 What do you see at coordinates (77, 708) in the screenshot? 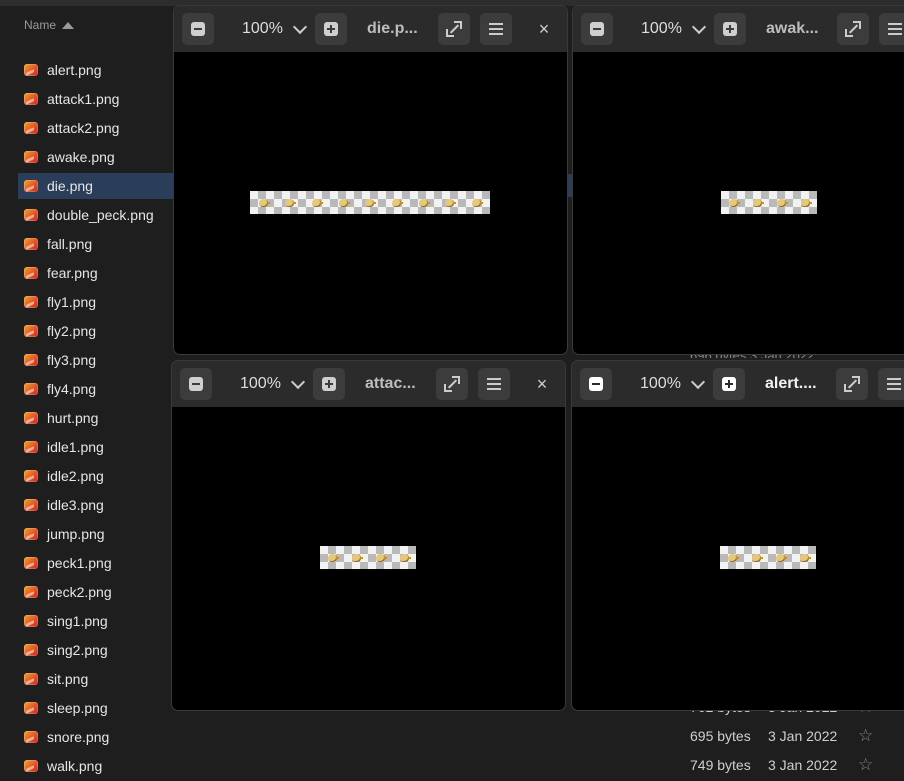
I see `file-name: sleep.png` at bounding box center [77, 708].